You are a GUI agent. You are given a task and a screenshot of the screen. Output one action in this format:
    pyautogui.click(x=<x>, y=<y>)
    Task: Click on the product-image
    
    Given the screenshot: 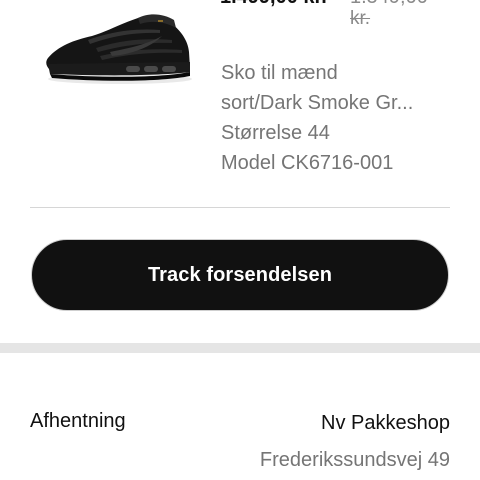 What is the action you would take?
    pyautogui.click(x=117, y=47)
    